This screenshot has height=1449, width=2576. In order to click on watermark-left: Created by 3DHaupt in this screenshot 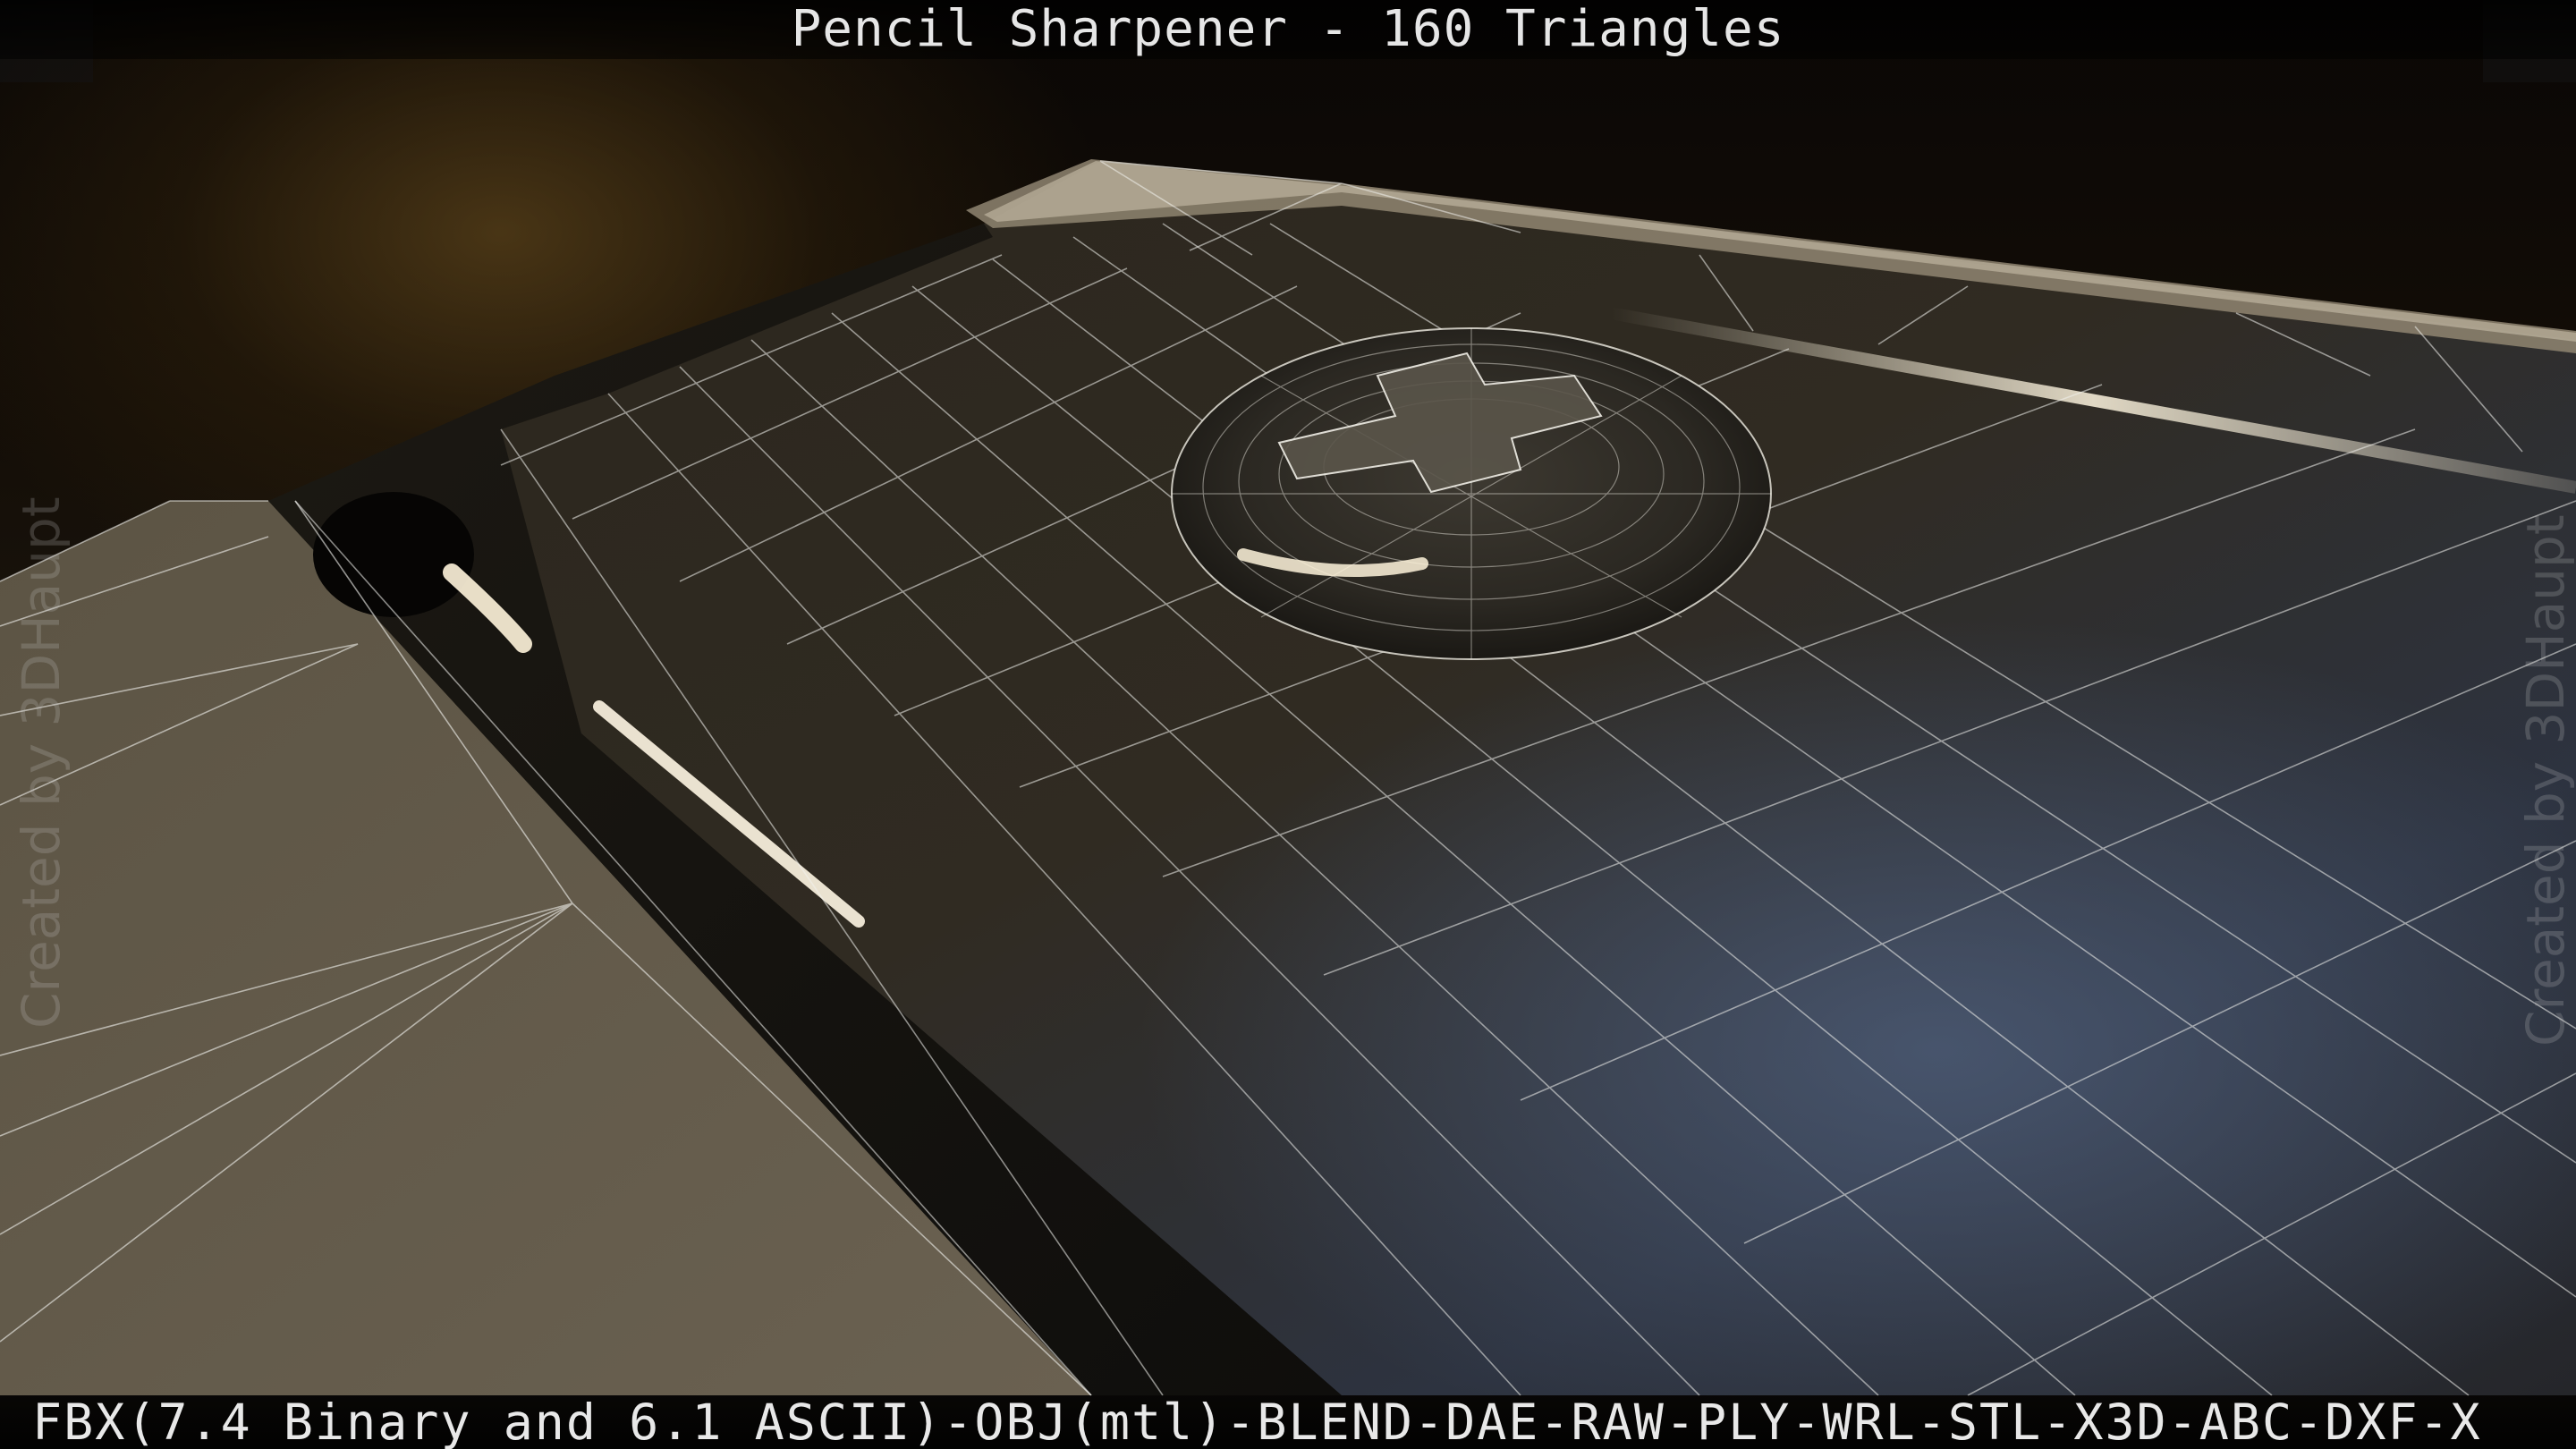, I will do `click(41, 762)`.